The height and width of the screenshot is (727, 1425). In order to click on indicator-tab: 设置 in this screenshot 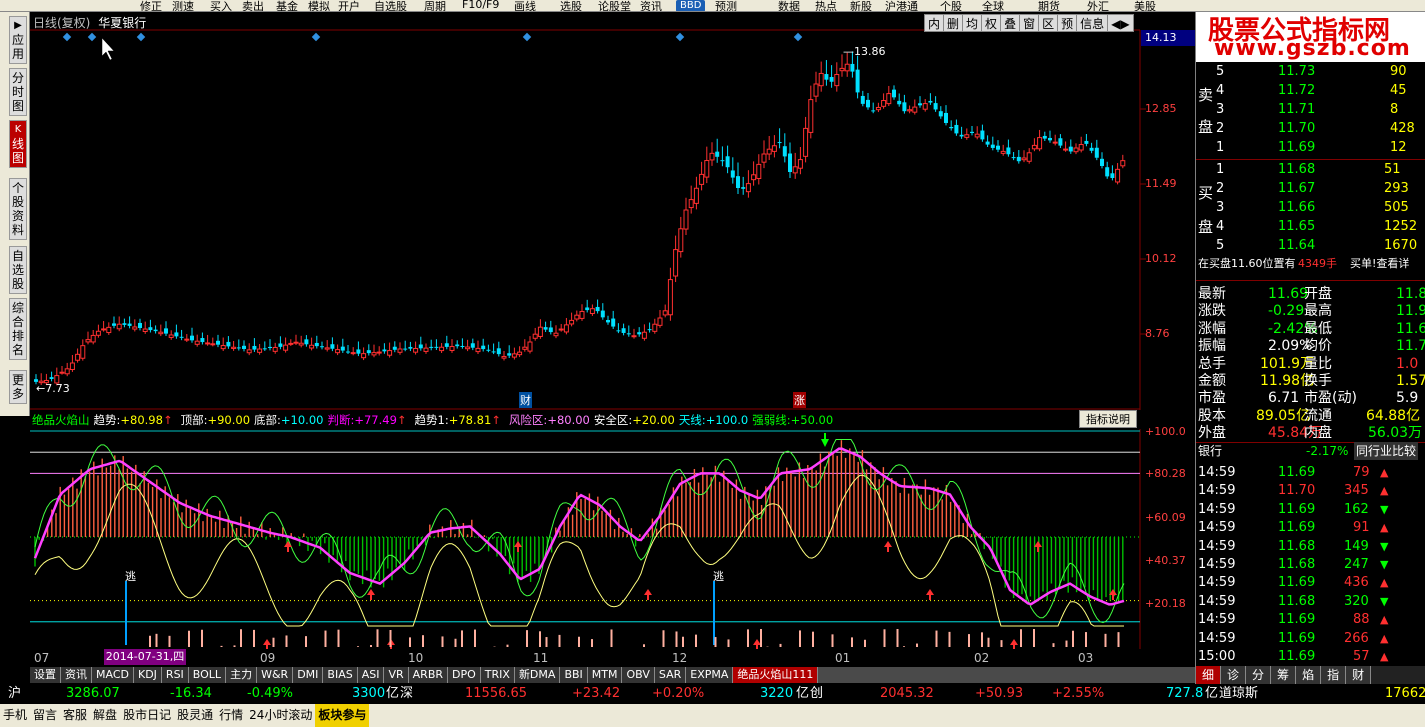, I will do `click(45, 675)`.